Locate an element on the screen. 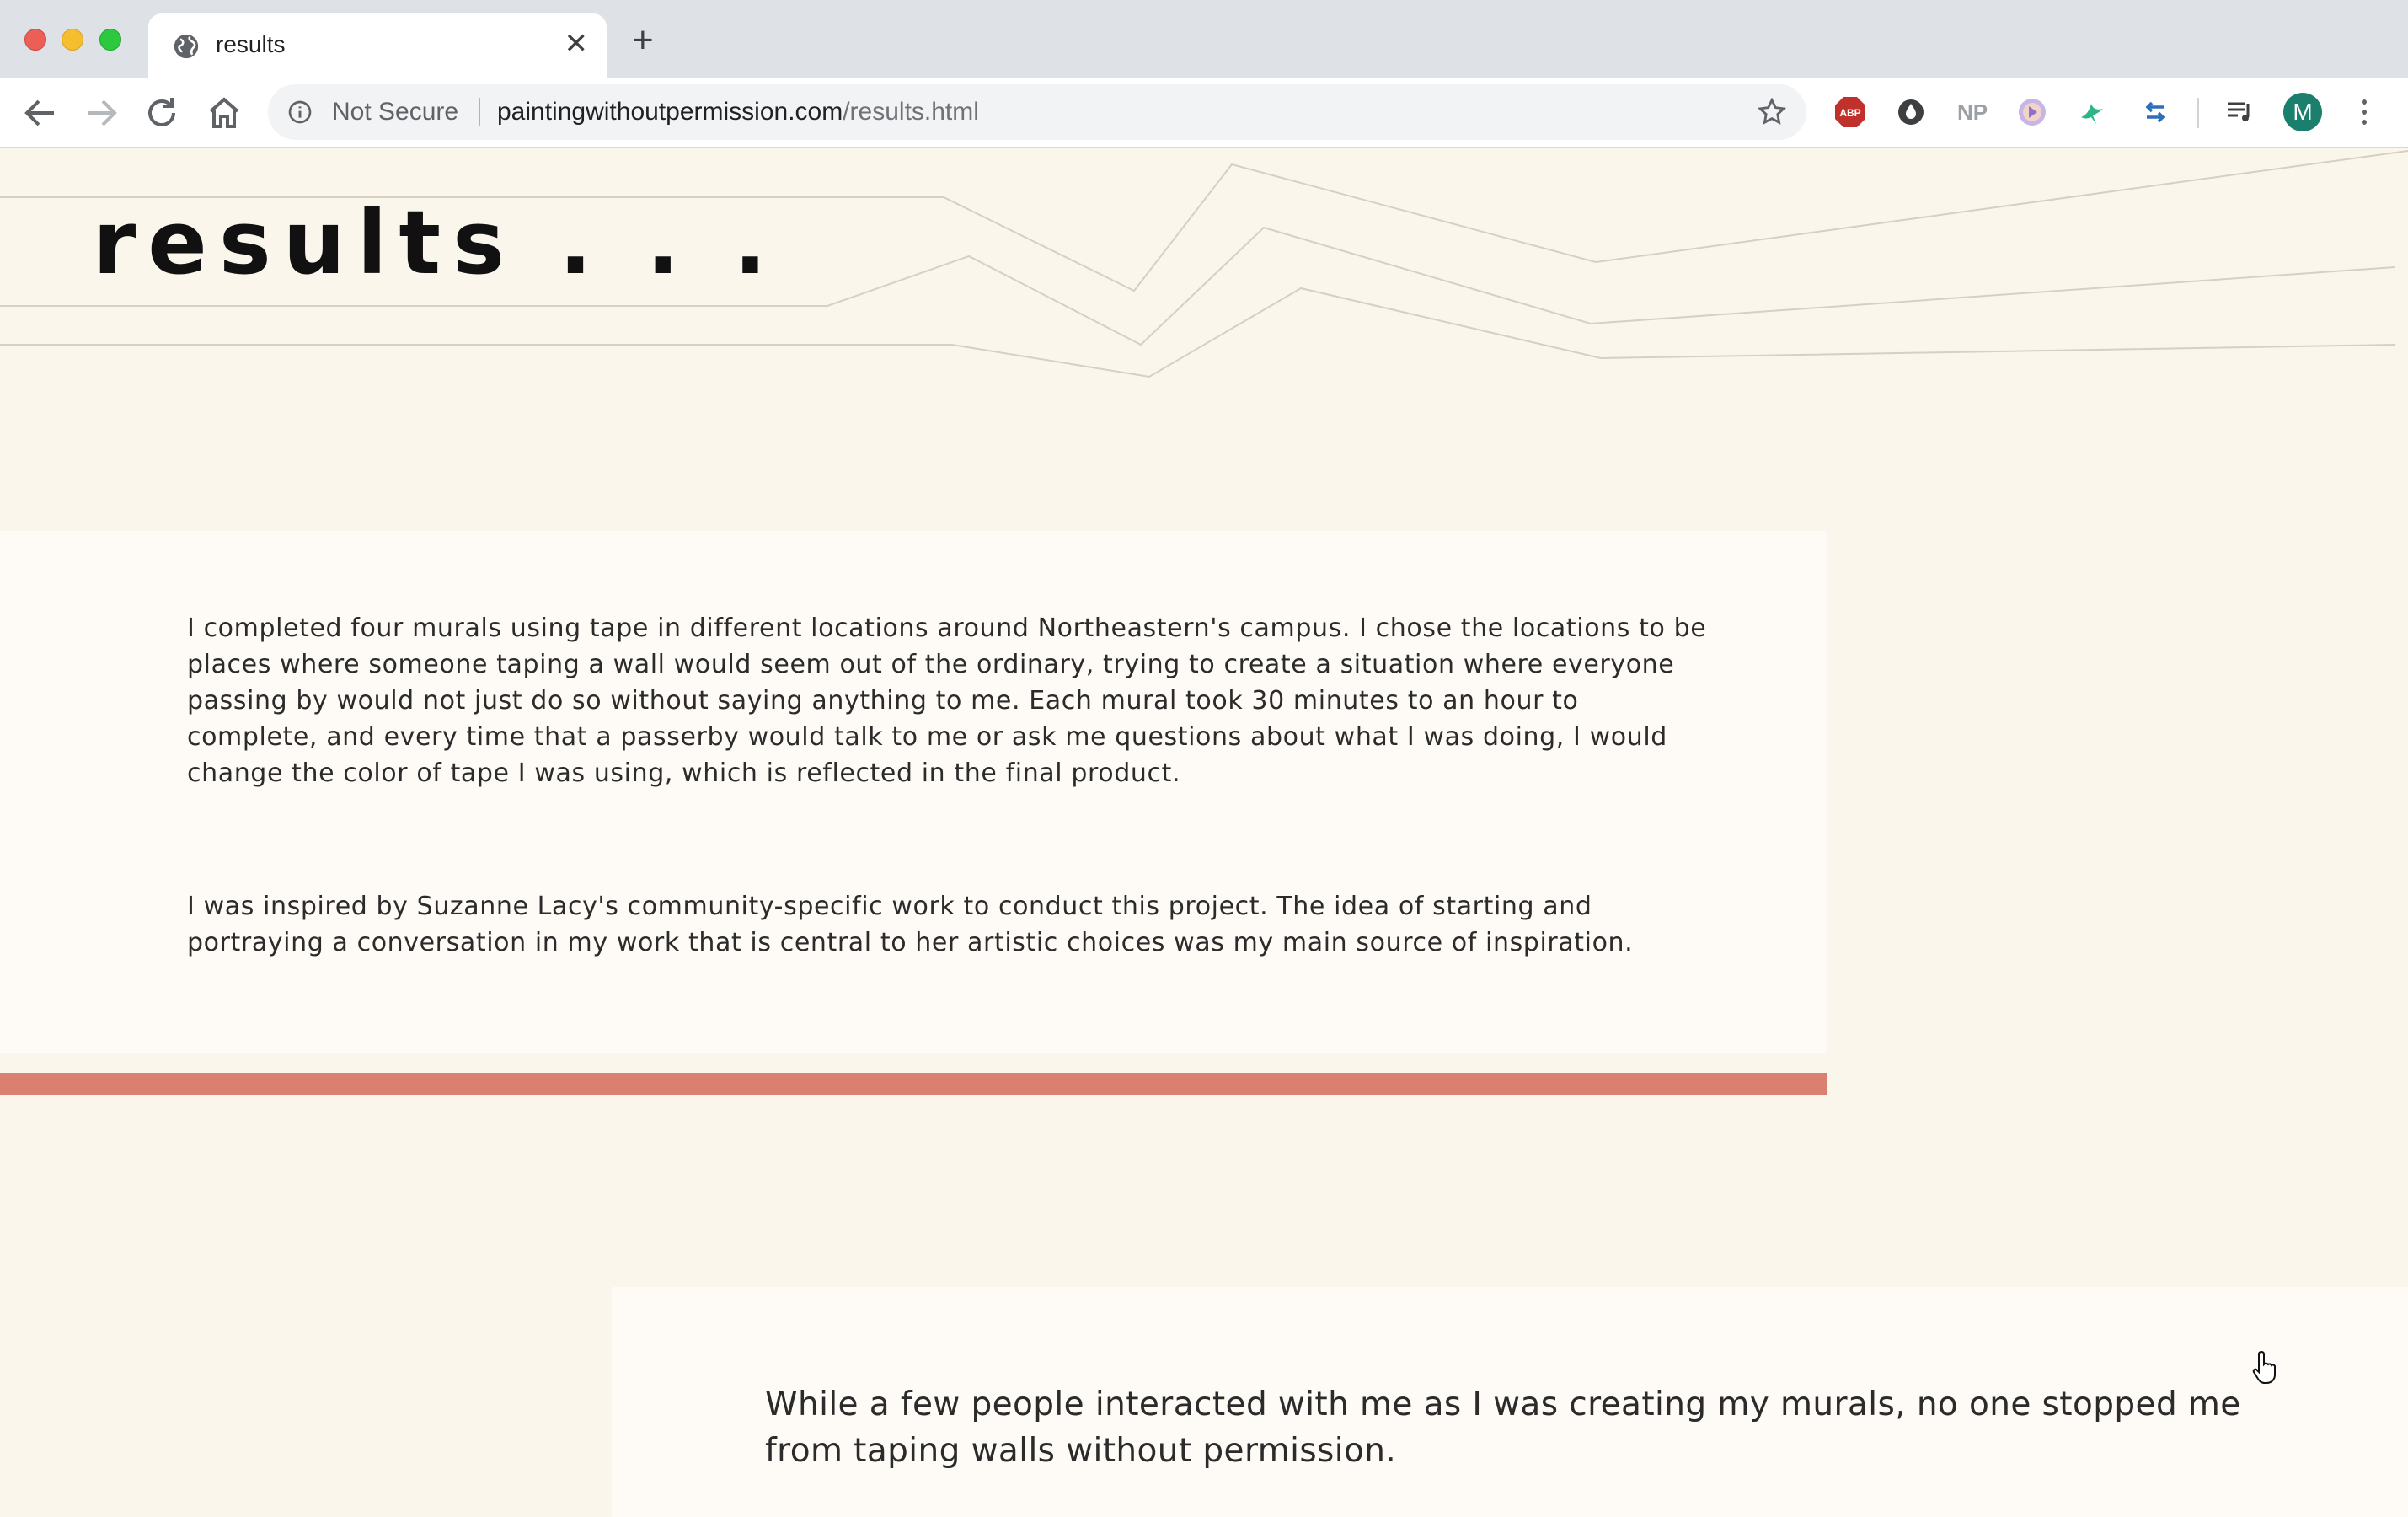 The image size is (2408, 1517). toolbar-divider is located at coordinates (2198, 113).